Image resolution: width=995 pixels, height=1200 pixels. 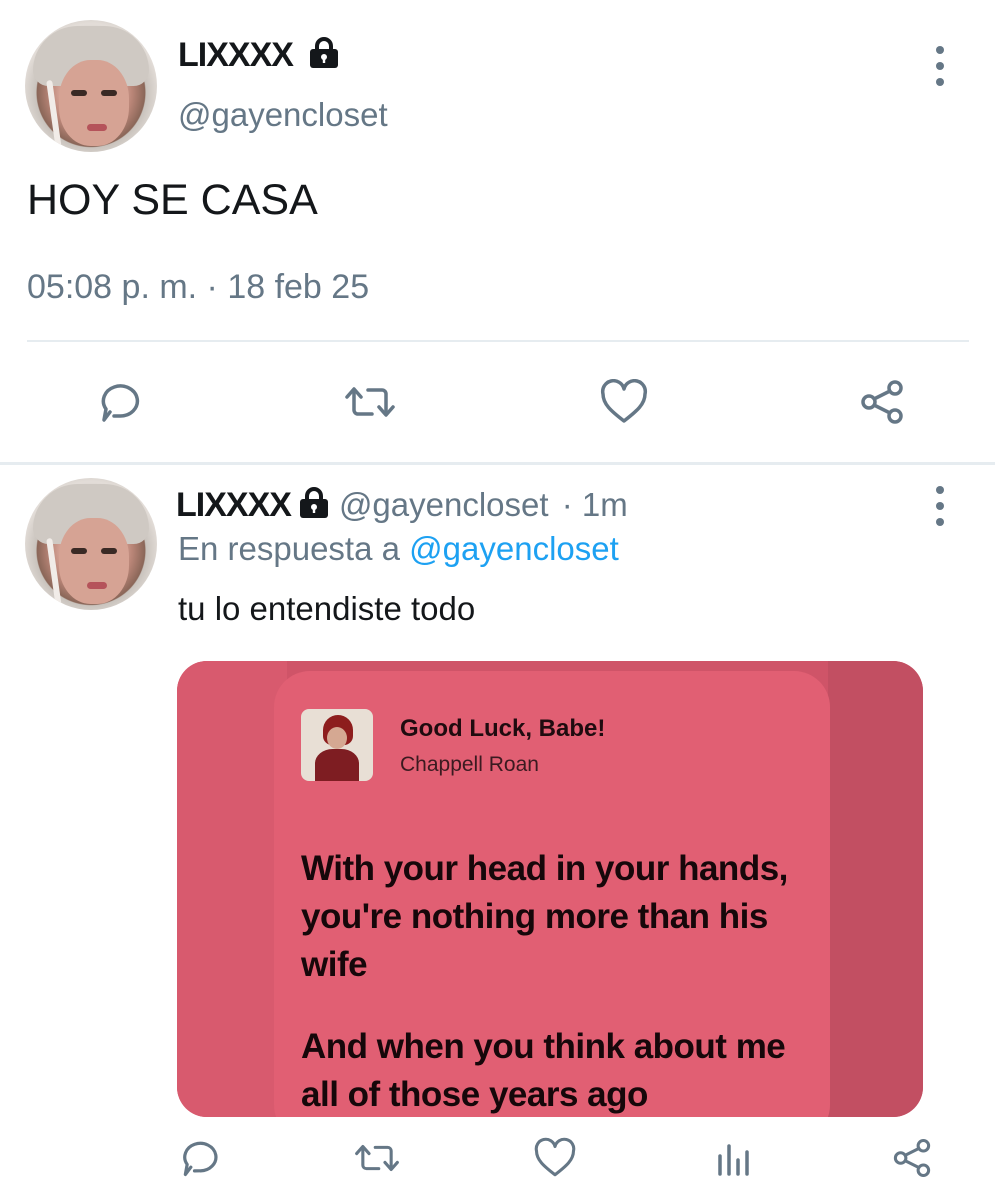 What do you see at coordinates (469, 764) in the screenshot?
I see `song-artist: Chappell Roan` at bounding box center [469, 764].